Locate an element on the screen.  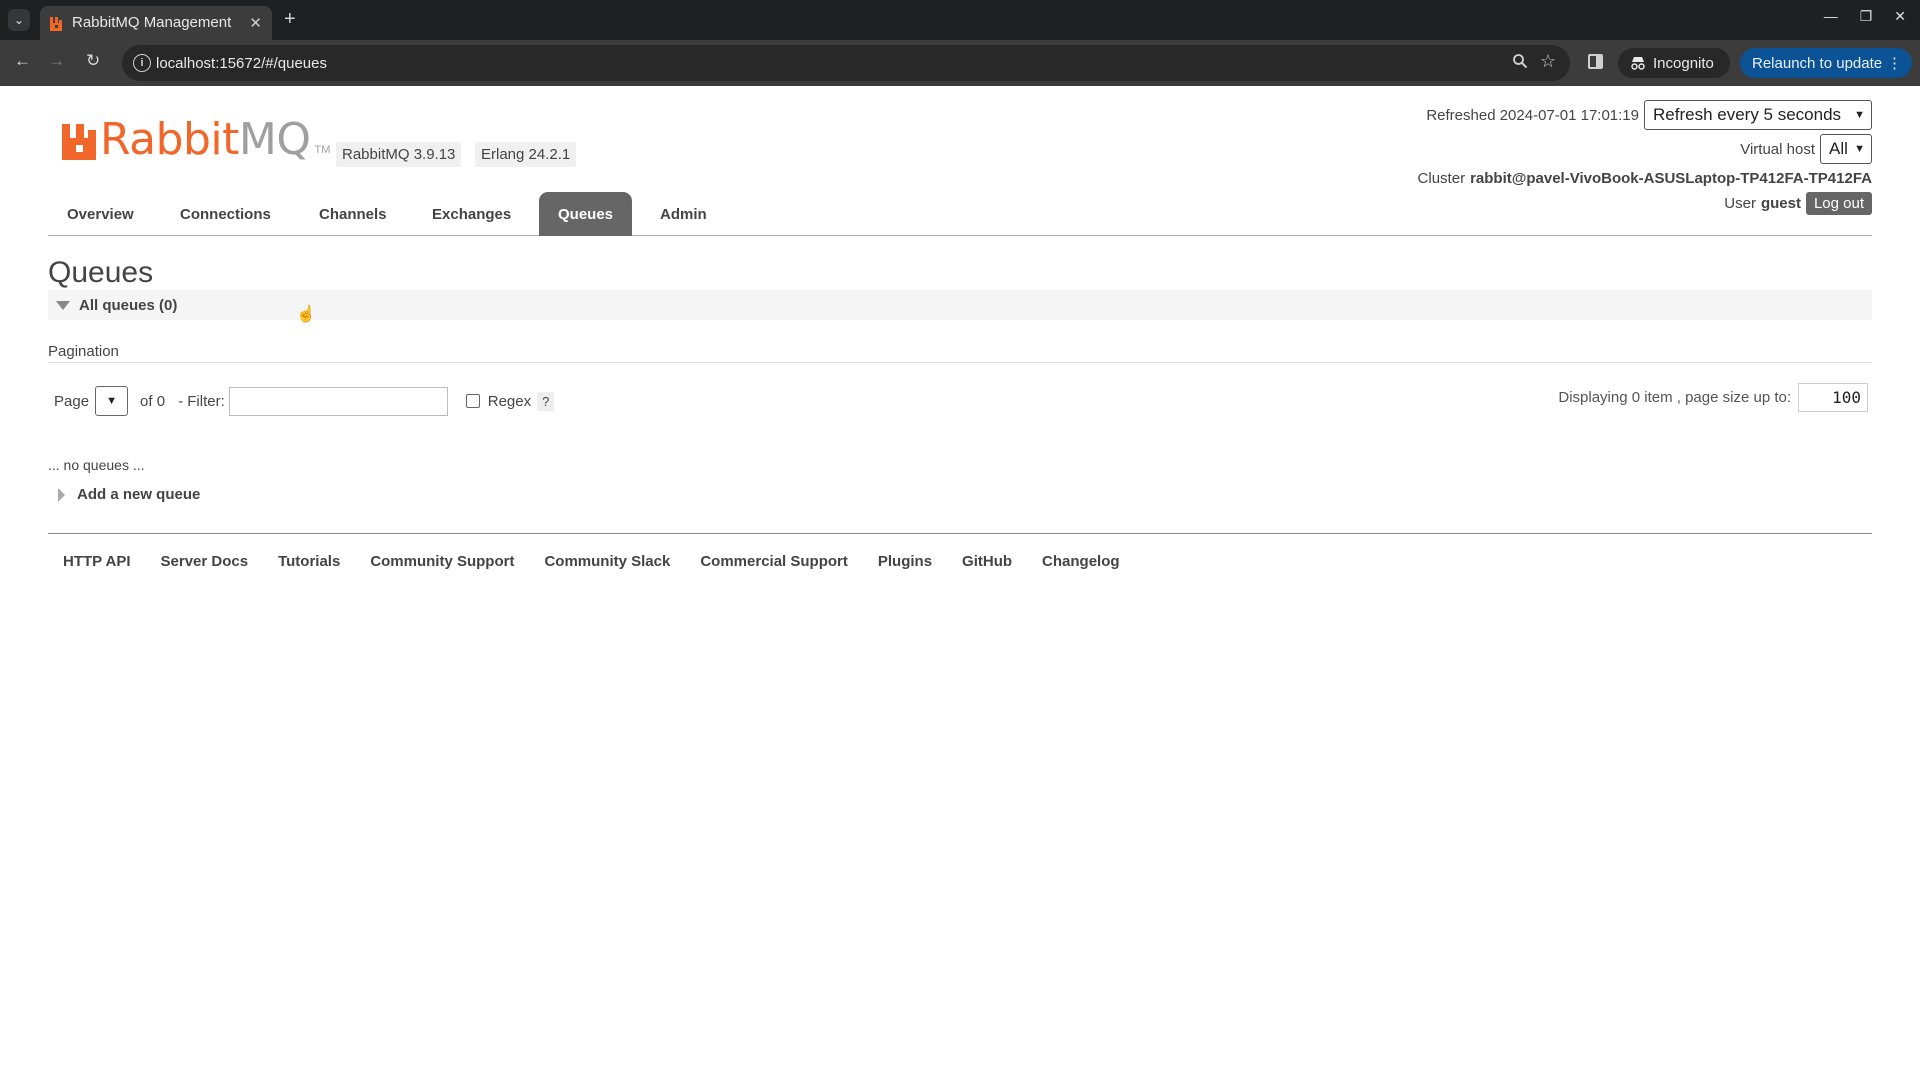
rabbitmq-favicon-icon is located at coordinates (56, 24).